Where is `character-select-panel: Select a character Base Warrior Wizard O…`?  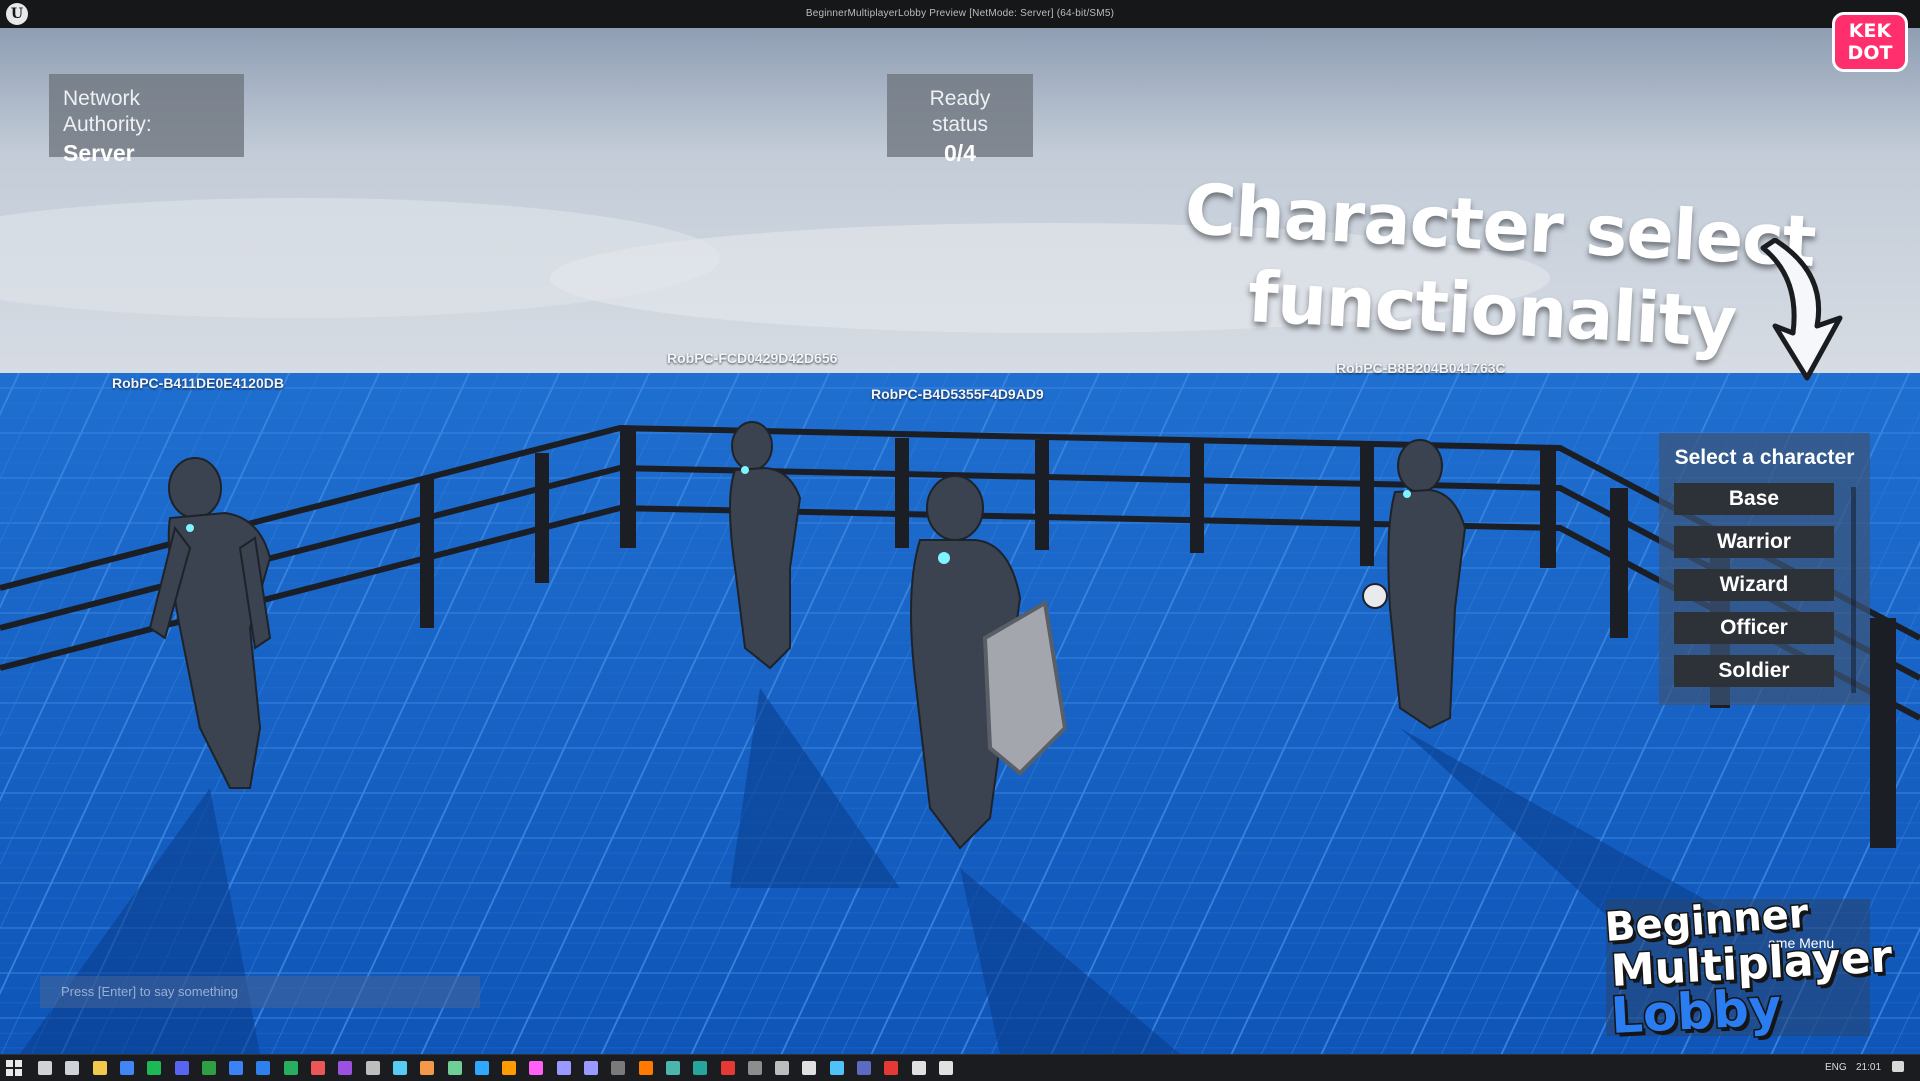 character-select-panel: Select a character Base Warrior Wizard O… is located at coordinates (1764, 569).